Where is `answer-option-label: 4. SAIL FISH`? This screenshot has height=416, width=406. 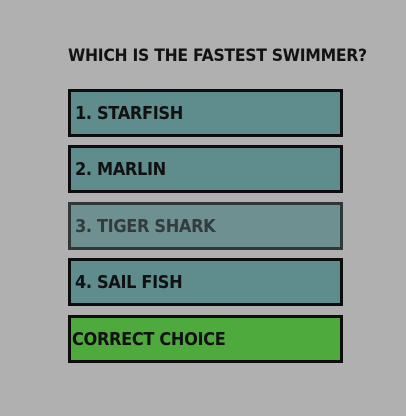 answer-option-label: 4. SAIL FISH is located at coordinates (129, 282).